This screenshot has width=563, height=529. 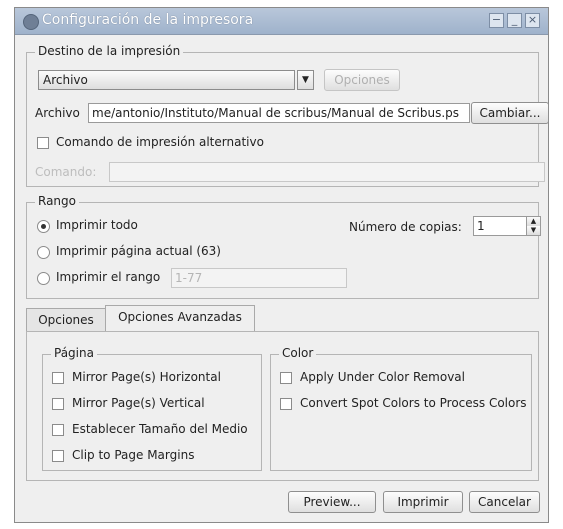 I want to click on alt-command-label: Comando de impresión alternativo, so click(x=160, y=142).